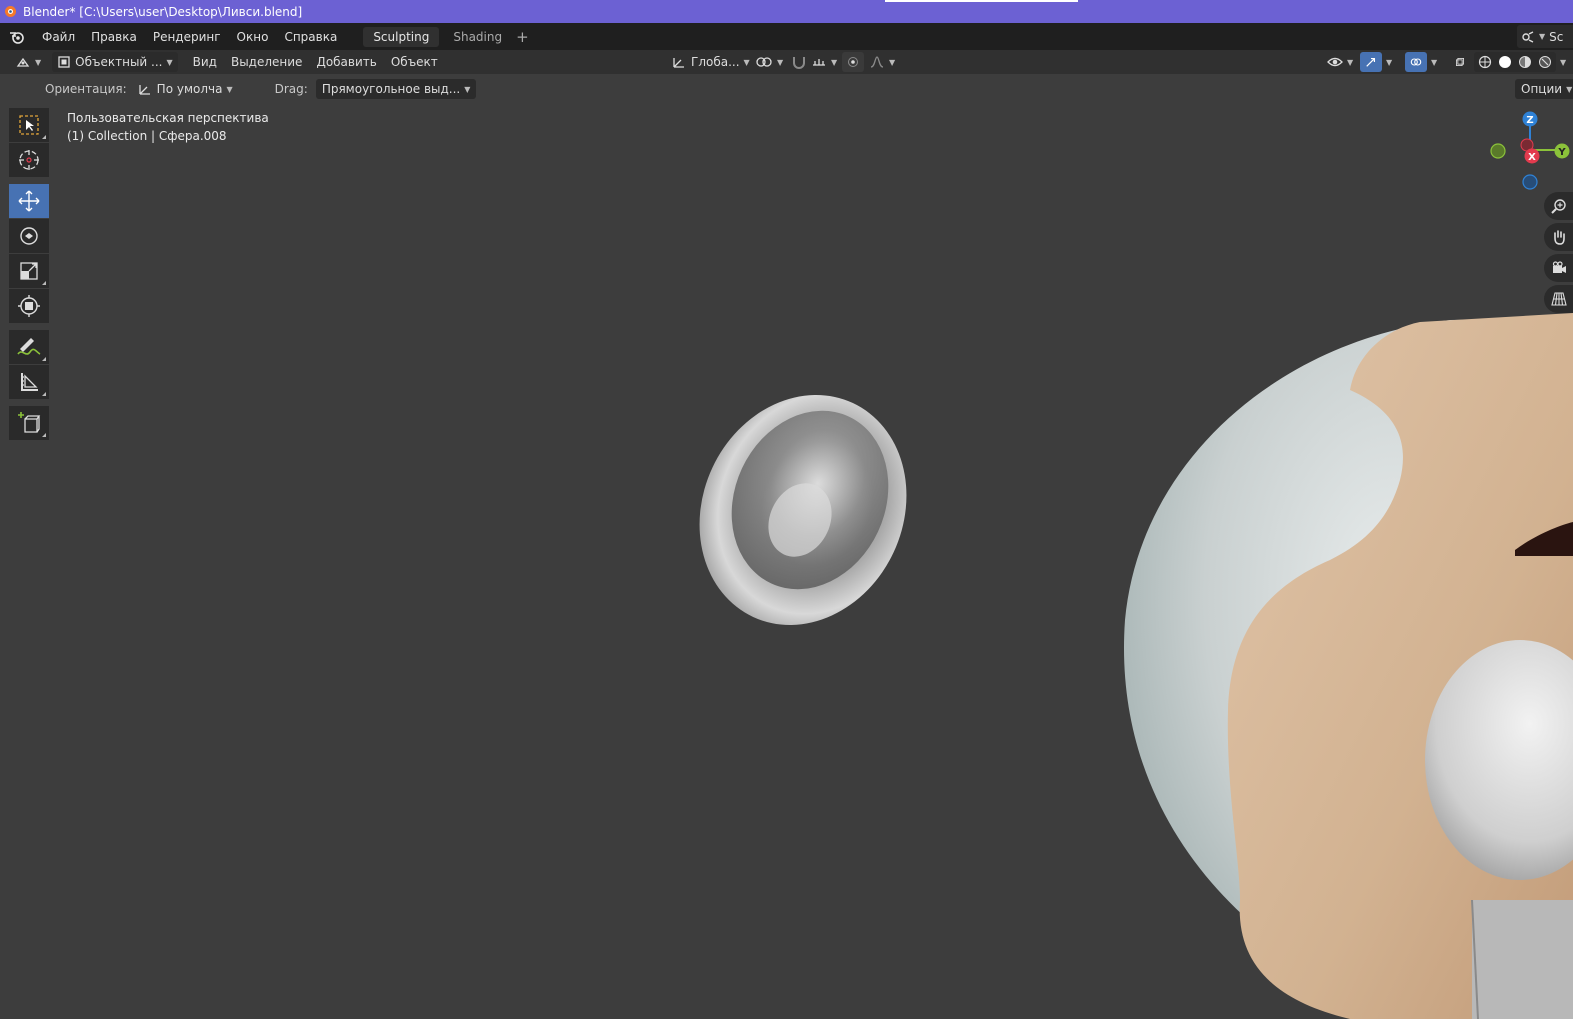  What do you see at coordinates (1545, 62) in the screenshot?
I see `rendered-shading-icon` at bounding box center [1545, 62].